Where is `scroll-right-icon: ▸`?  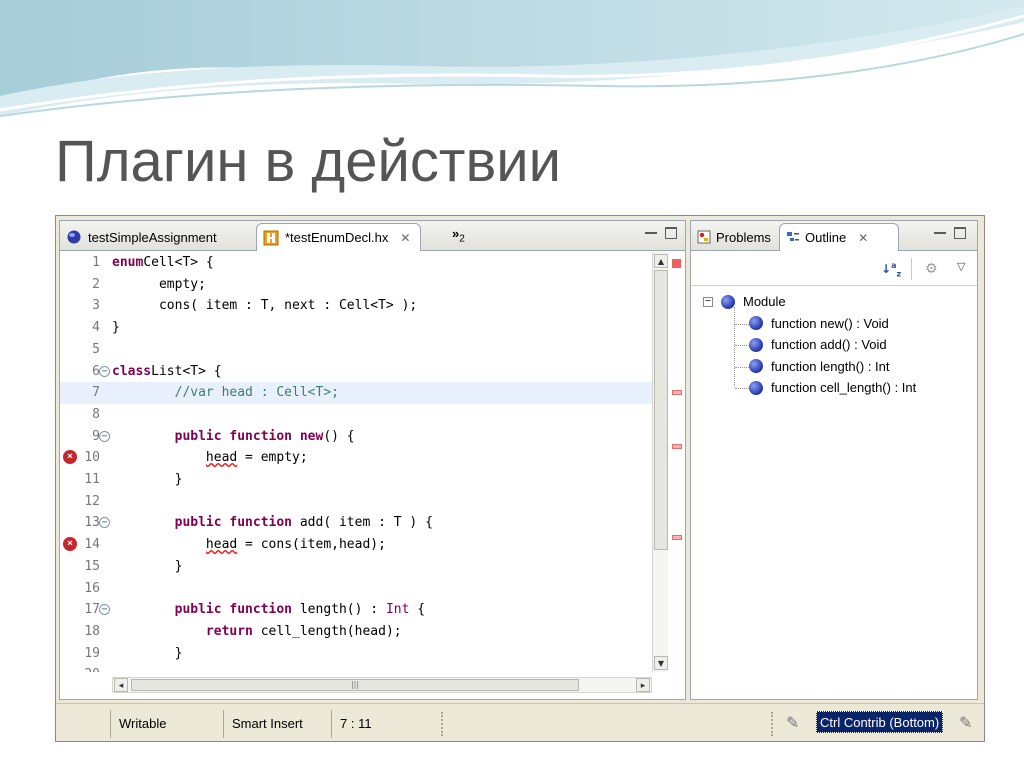 scroll-right-icon: ▸ is located at coordinates (643, 685).